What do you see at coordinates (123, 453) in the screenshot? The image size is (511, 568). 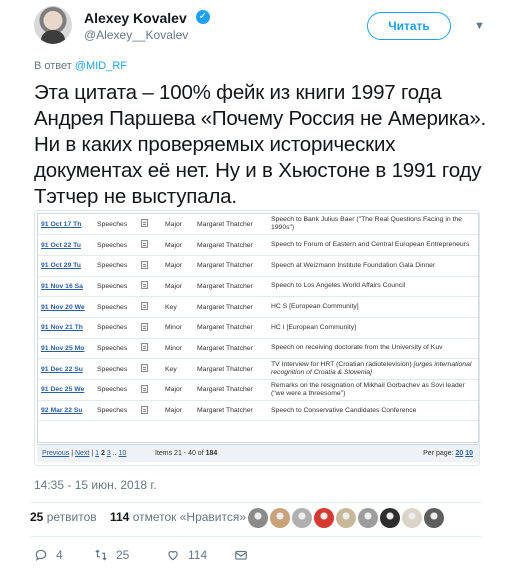 I see `pager-page-10: 10` at bounding box center [123, 453].